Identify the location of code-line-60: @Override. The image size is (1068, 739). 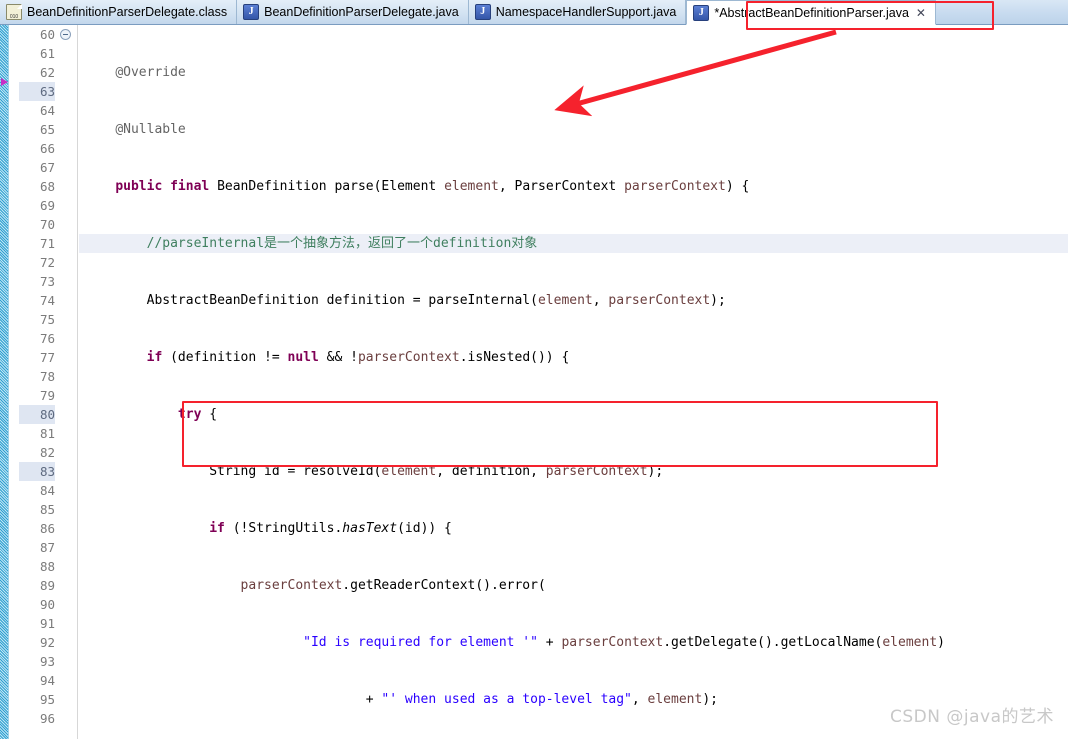
(573, 72).